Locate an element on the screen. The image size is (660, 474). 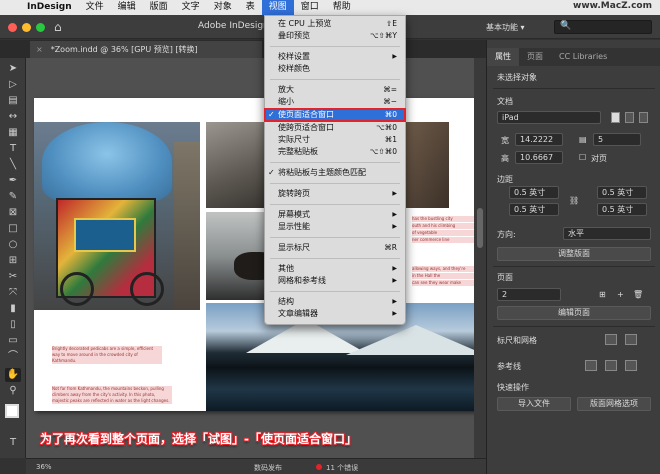
menu-edit: 编辑 is located at coordinates (127, 7).